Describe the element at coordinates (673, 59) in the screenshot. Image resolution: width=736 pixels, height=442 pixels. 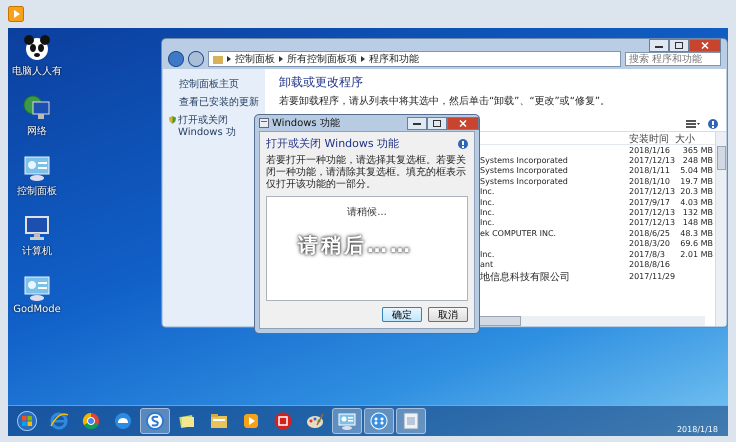
I see `search-field: 搜索 程序和功能` at that location.